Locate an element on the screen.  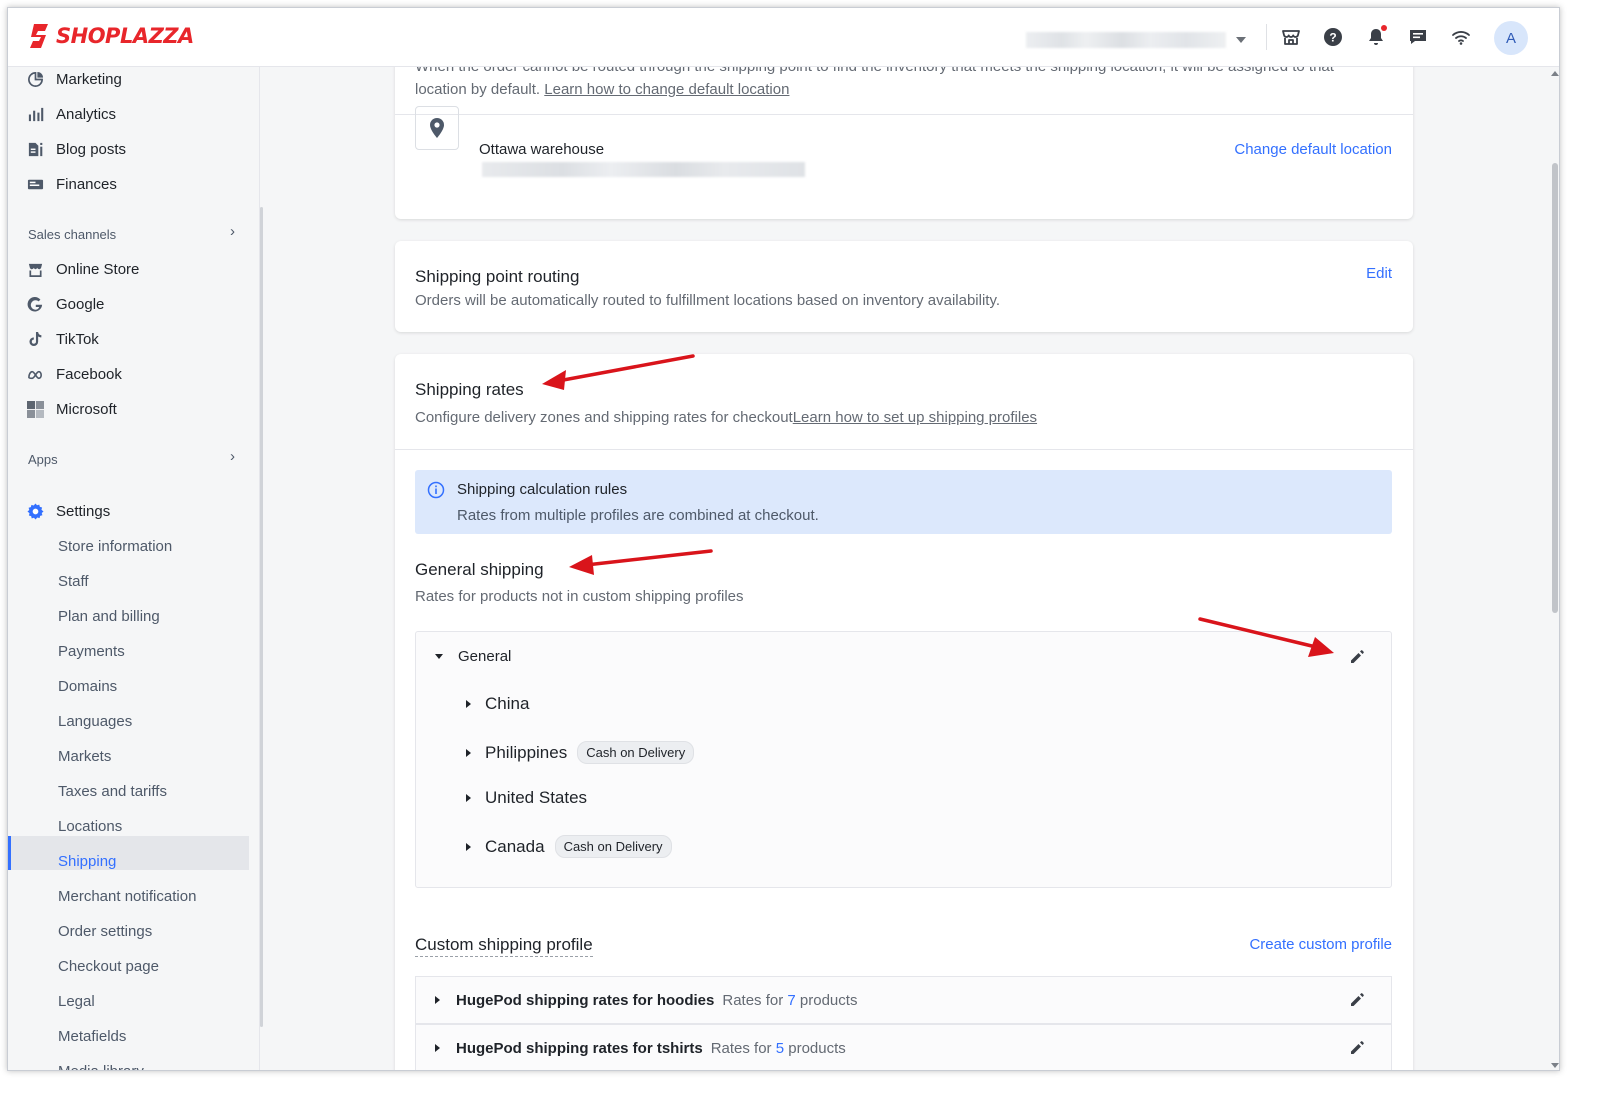
country-row-china: China is located at coordinates (497, 704).